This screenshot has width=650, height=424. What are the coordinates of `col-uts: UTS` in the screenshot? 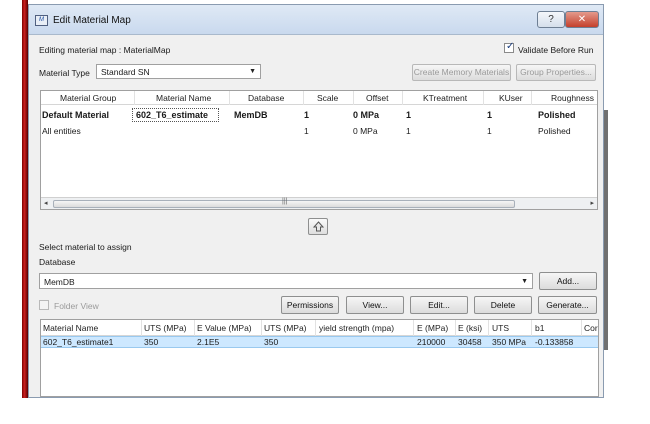 It's located at (500, 328).